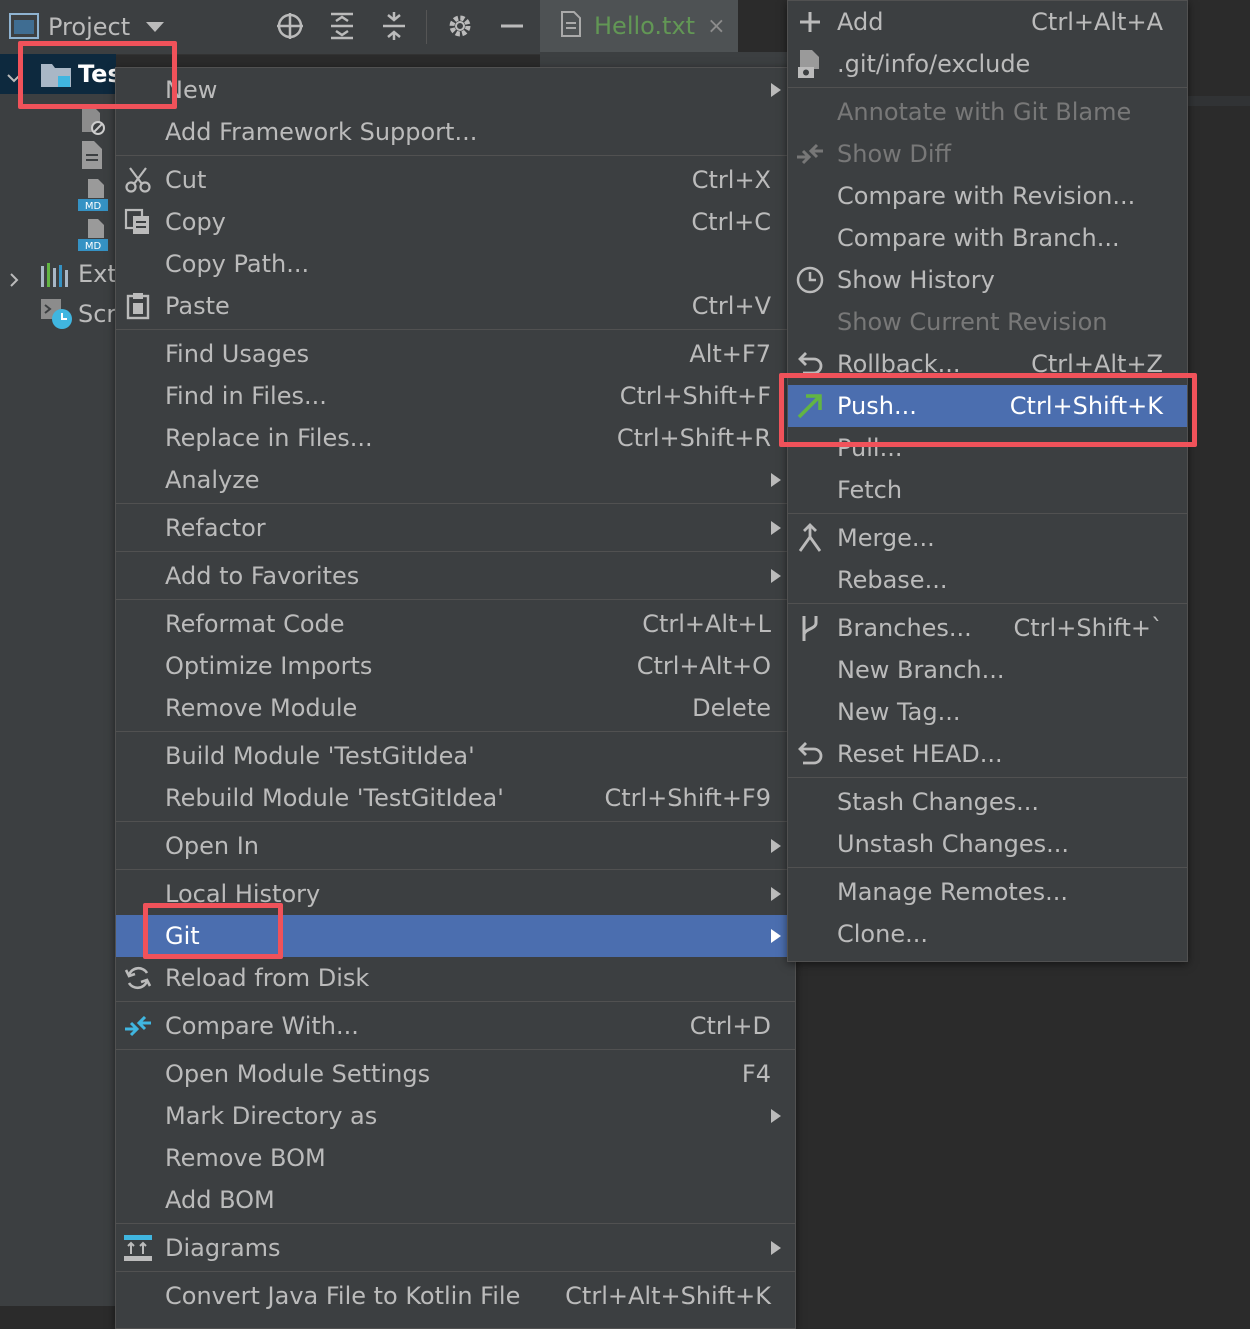  I want to click on expand-all-icon, so click(342, 26).